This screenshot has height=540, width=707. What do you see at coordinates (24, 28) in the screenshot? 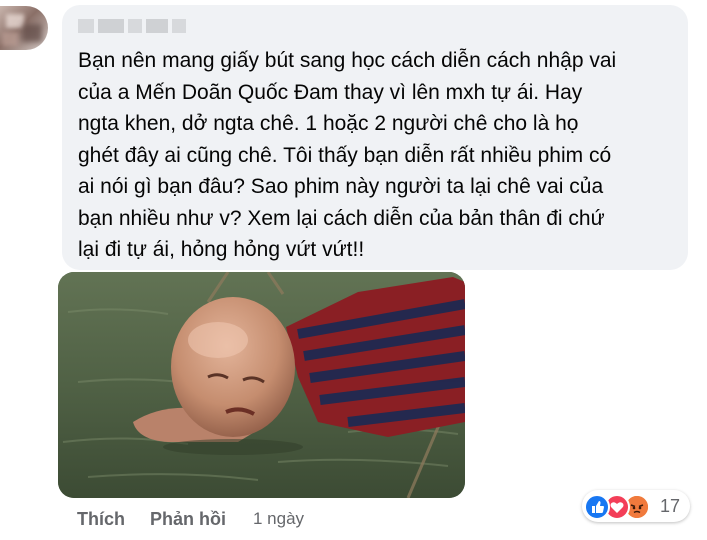
I see `avatar` at bounding box center [24, 28].